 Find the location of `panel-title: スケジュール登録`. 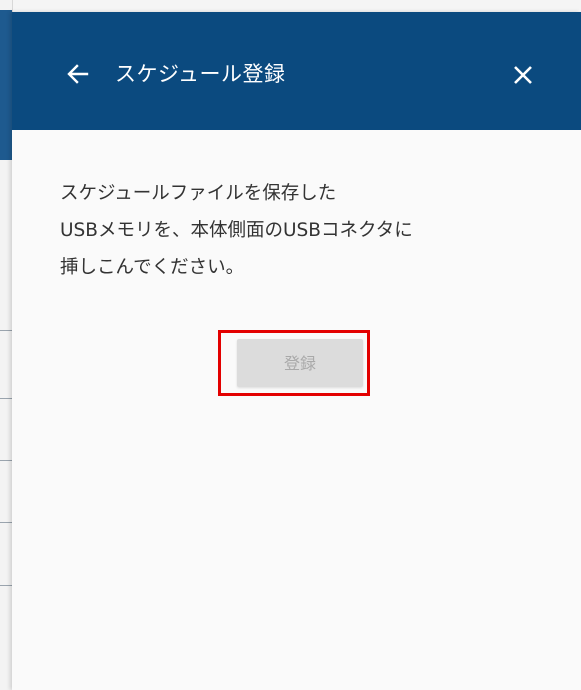

panel-title: スケジュール登録 is located at coordinates (200, 74).